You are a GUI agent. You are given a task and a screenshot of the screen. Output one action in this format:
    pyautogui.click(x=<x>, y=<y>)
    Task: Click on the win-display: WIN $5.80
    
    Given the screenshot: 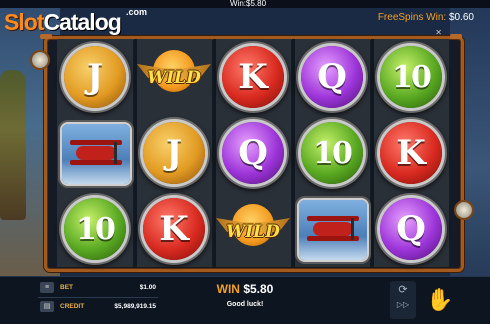 What is the action you would take?
    pyautogui.click(x=245, y=289)
    